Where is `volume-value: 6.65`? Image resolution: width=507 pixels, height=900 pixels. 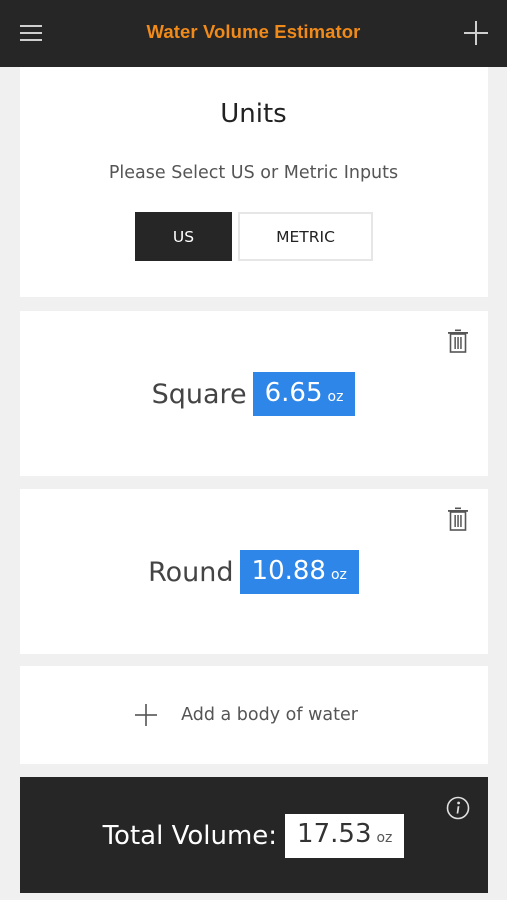
volume-value: 6.65 is located at coordinates (293, 393).